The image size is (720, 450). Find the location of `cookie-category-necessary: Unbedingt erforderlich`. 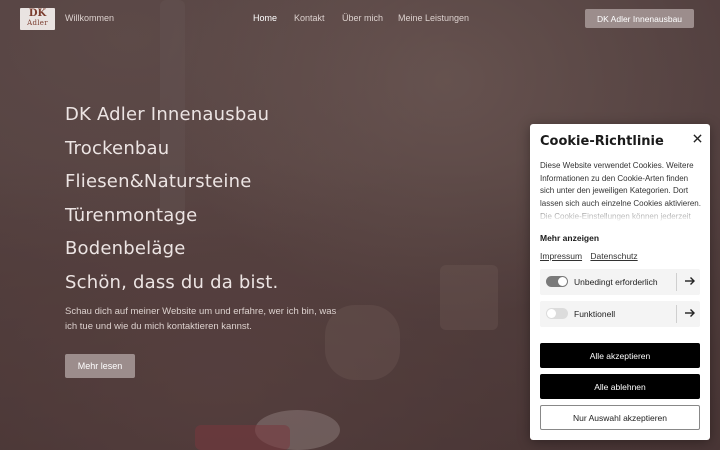

cookie-category-necessary: Unbedingt erforderlich is located at coordinates (620, 282).